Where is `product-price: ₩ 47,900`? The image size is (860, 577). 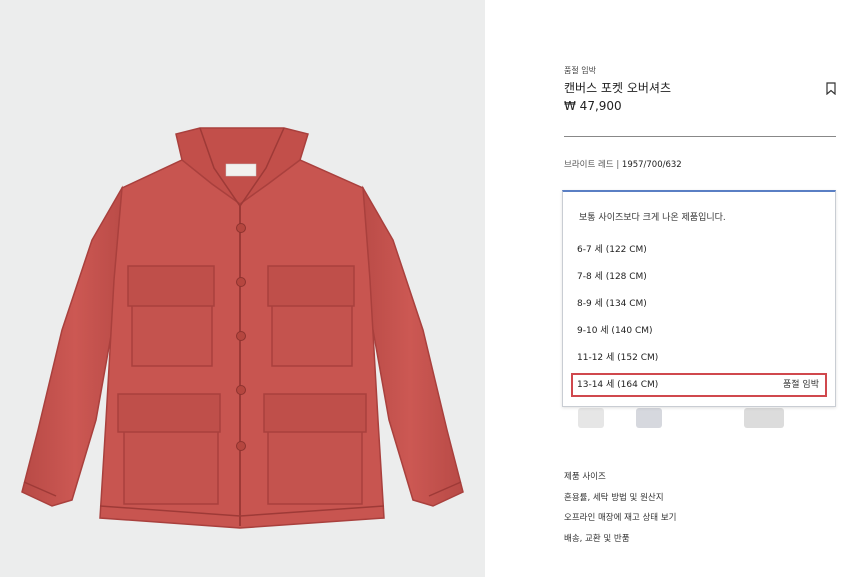
product-price: ₩ 47,900 is located at coordinates (593, 106).